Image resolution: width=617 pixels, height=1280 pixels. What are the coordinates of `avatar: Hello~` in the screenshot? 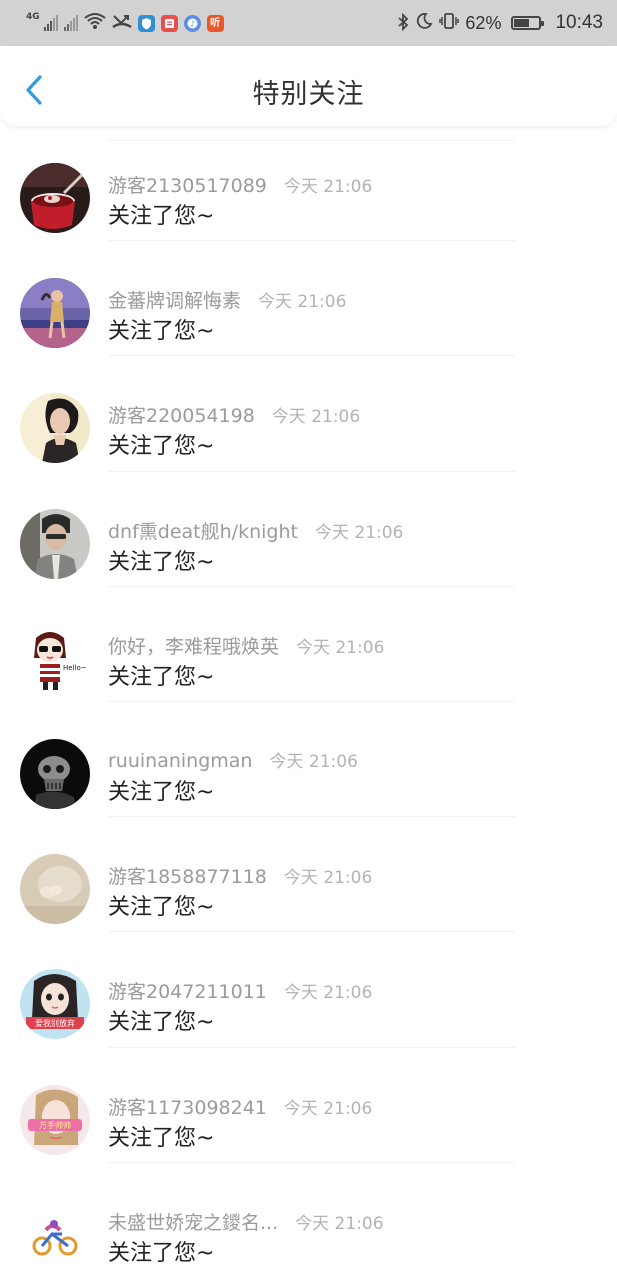 It's located at (55, 658).